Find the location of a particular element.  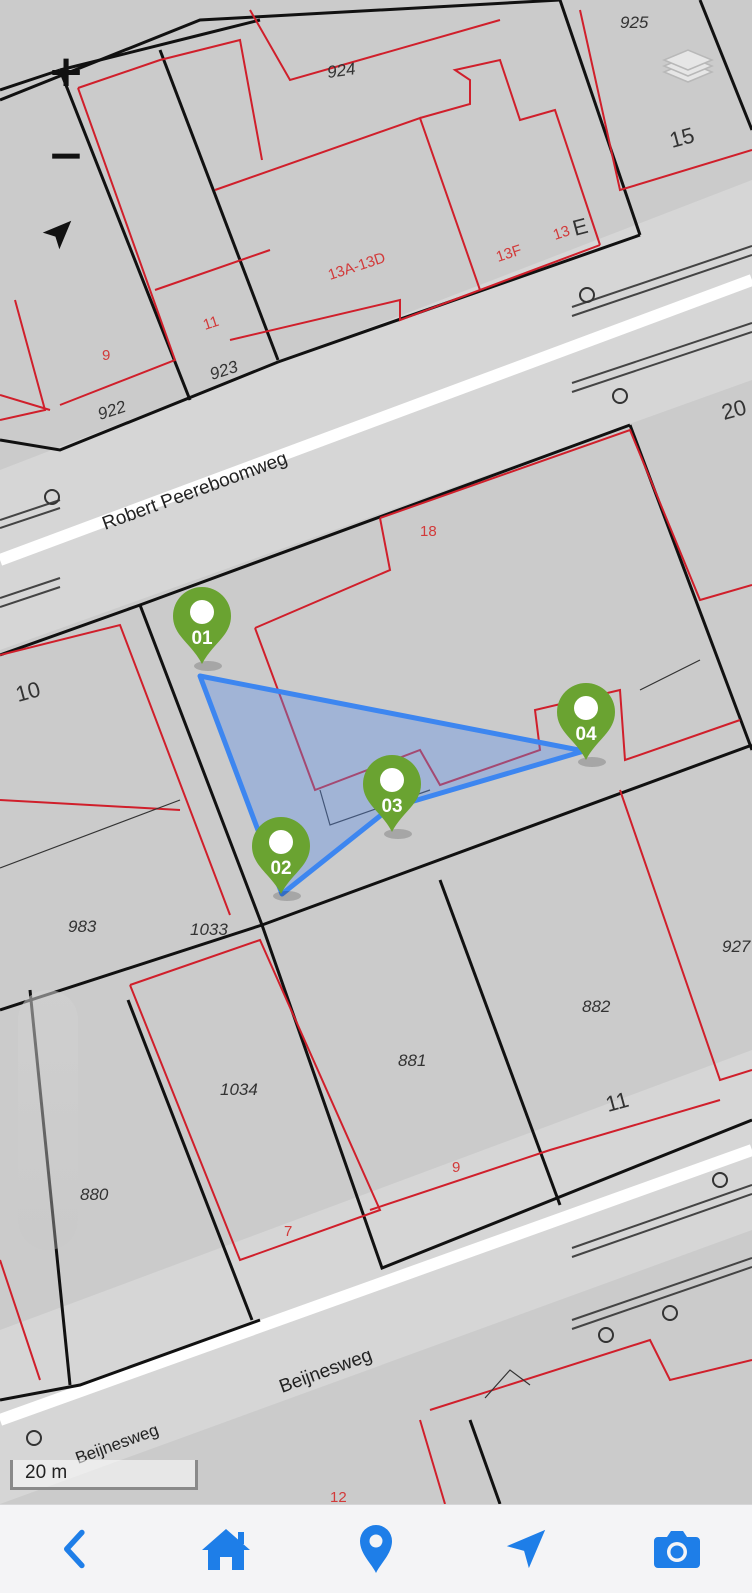

locate-button is located at coordinates (66, 244).